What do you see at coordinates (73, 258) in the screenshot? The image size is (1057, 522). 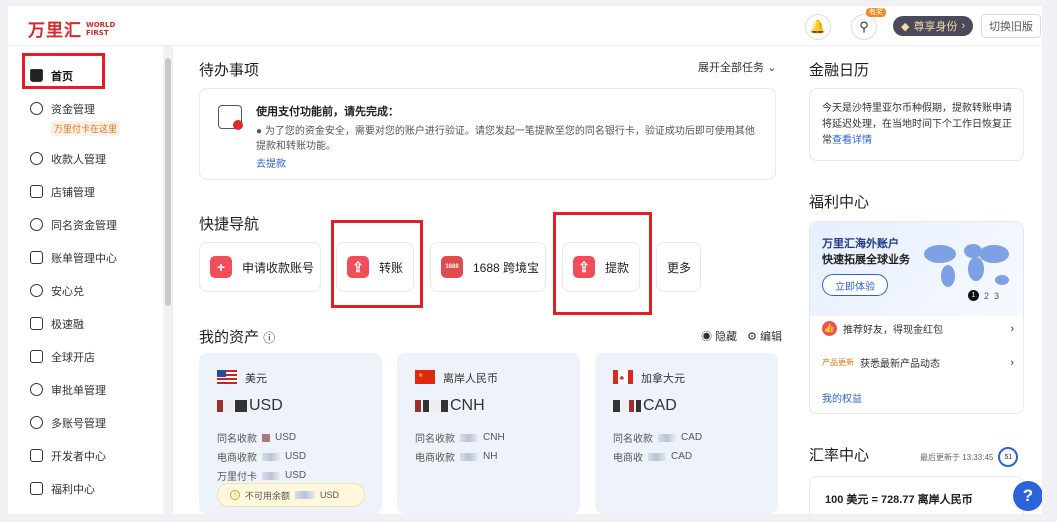 I see `sidebar-item-bill: 账单管理中心` at bounding box center [73, 258].